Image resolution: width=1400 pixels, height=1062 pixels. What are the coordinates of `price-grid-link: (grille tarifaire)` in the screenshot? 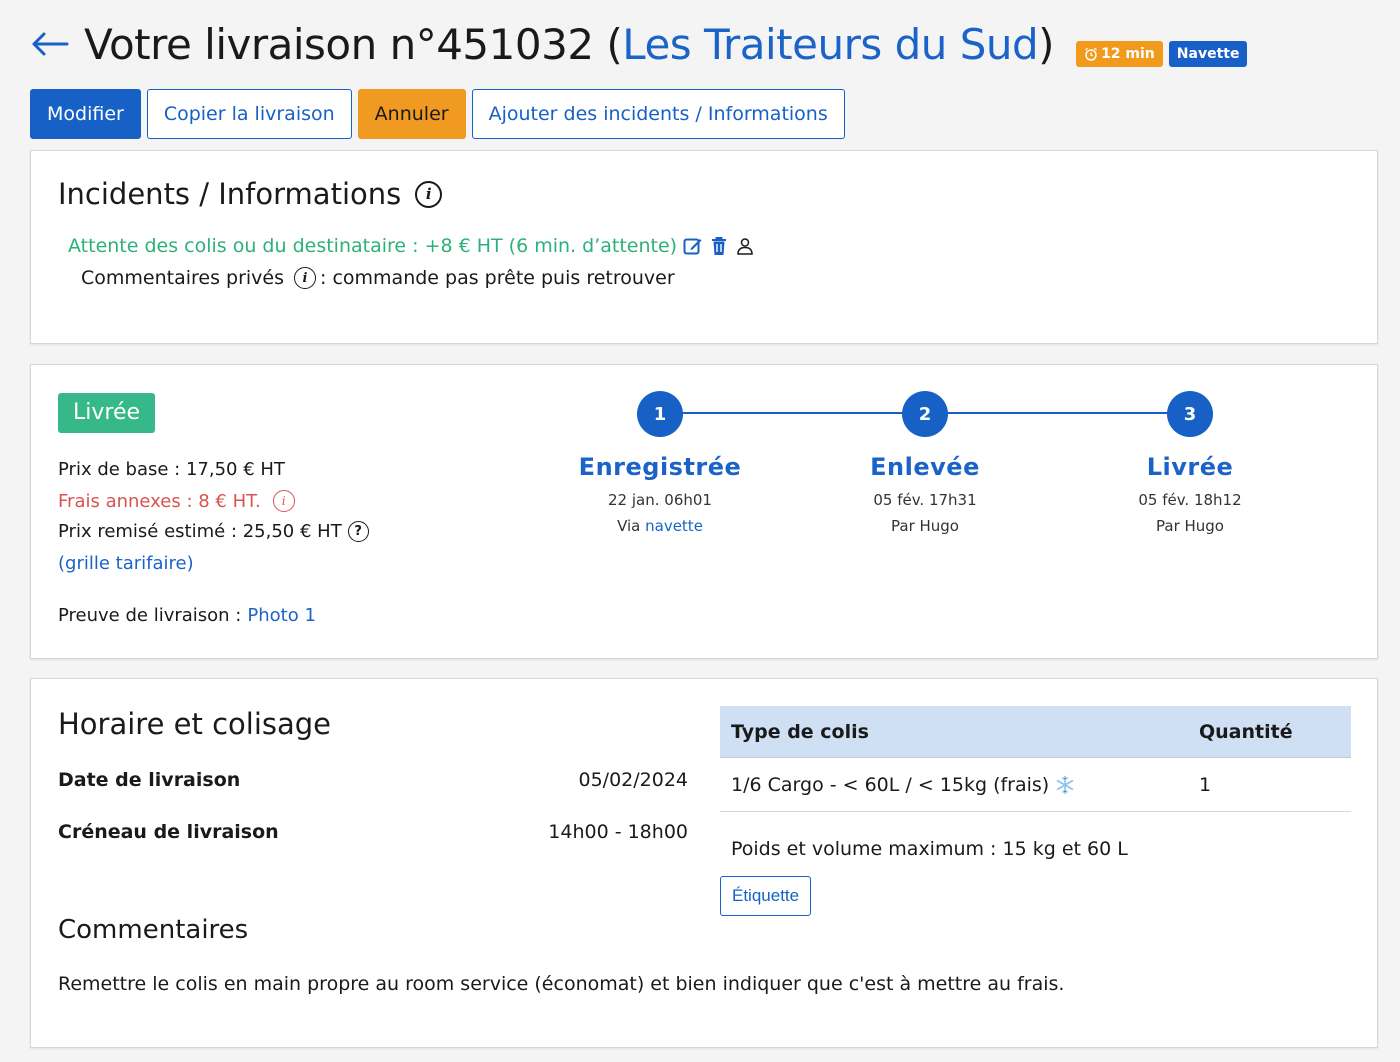 It's located at (126, 563).